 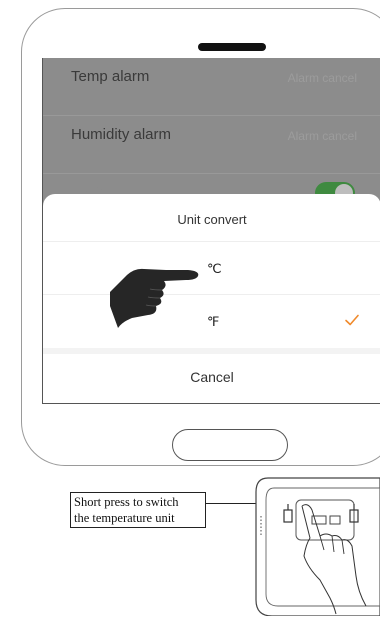 I want to click on temp-alarm-value: Alarm cancel, so click(x=322, y=78).